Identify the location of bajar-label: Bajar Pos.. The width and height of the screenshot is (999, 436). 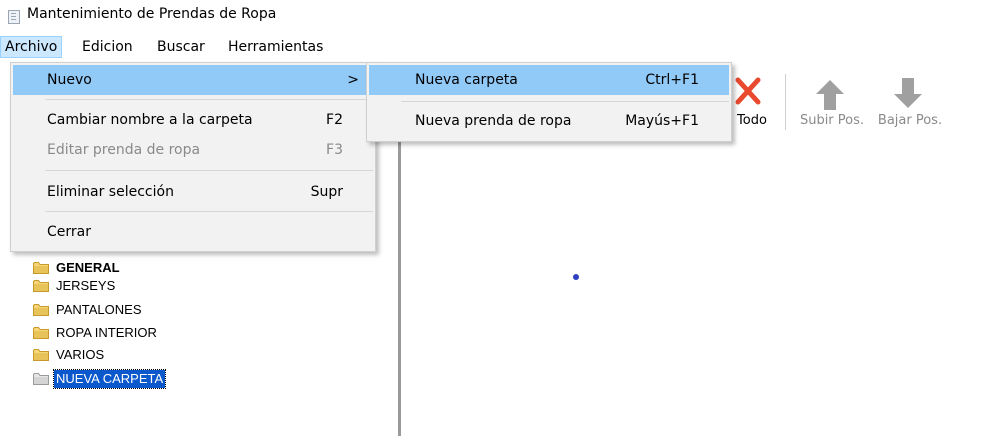
(910, 120).